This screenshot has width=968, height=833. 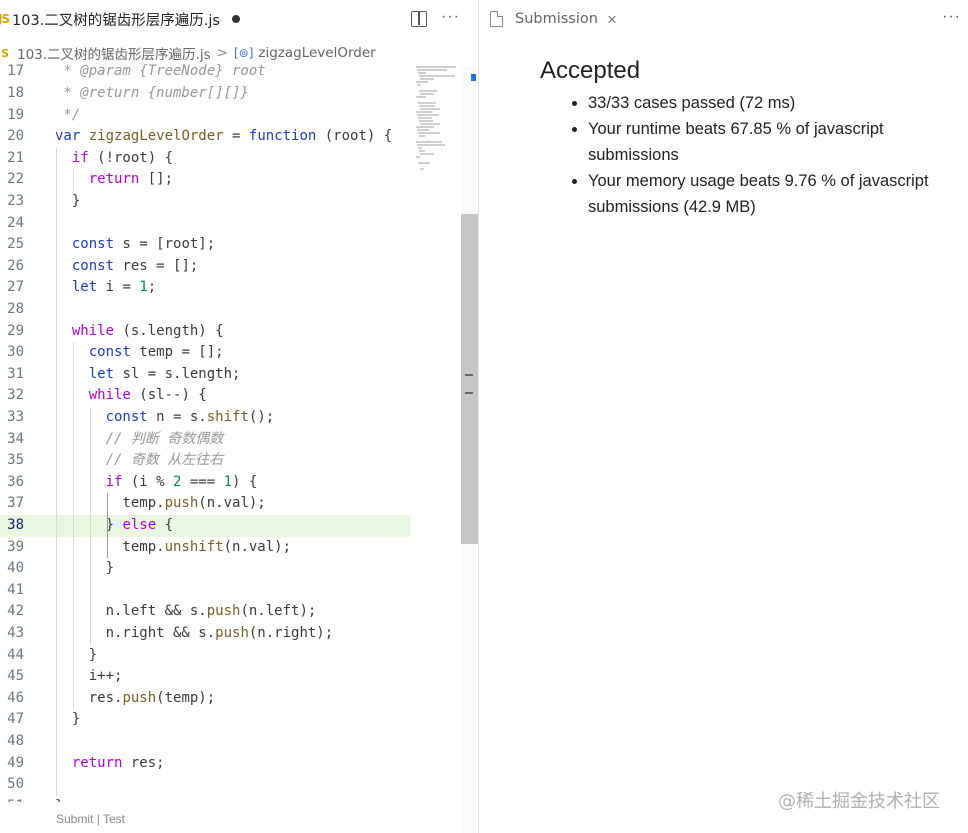 I want to click on code-line: 36 if (i % 2 === 1) {, so click(x=205, y=483).